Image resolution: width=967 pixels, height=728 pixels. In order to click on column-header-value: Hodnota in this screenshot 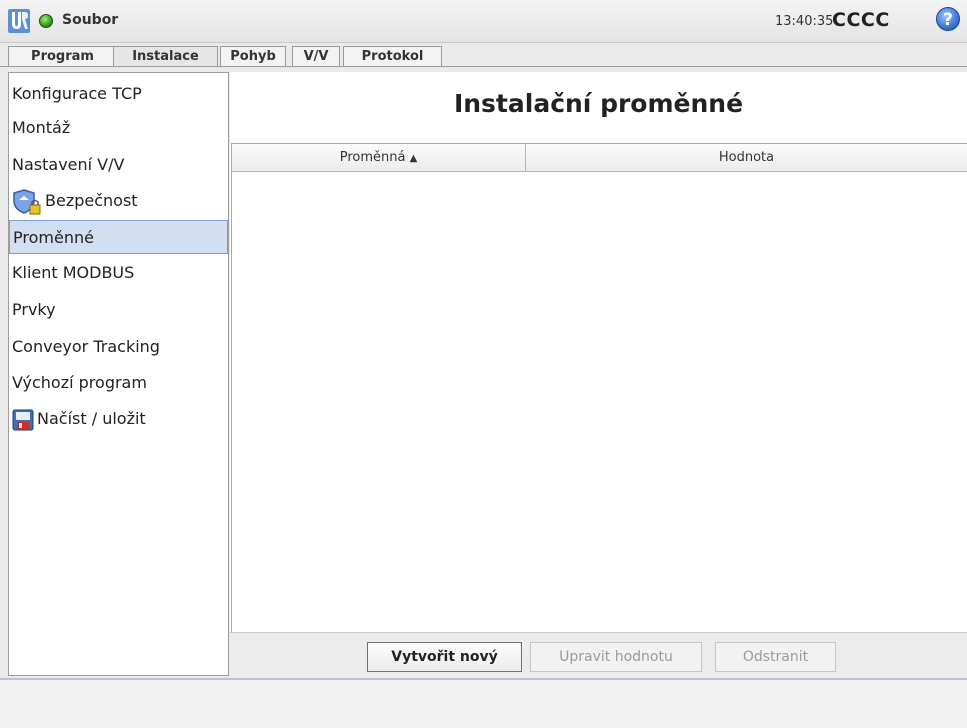, I will do `click(746, 158)`.